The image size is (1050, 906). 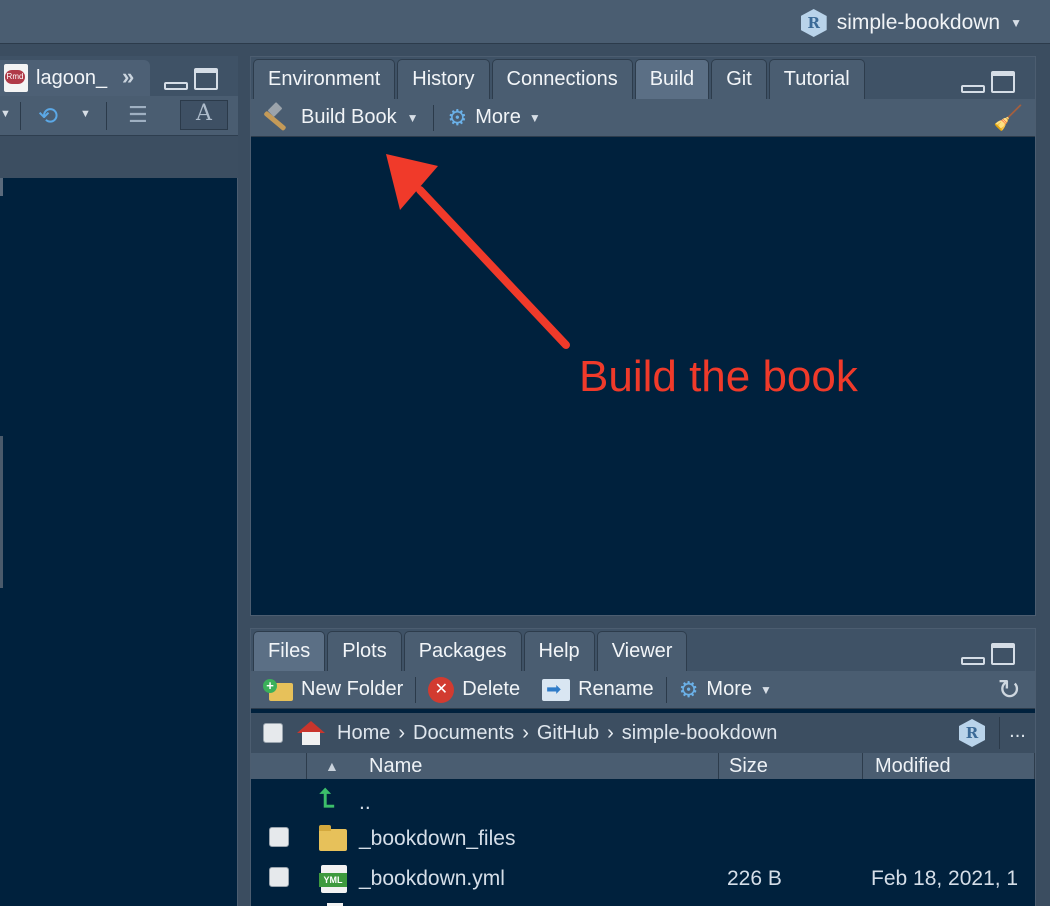 I want to click on annotation-text: Build the book, so click(x=718, y=376).